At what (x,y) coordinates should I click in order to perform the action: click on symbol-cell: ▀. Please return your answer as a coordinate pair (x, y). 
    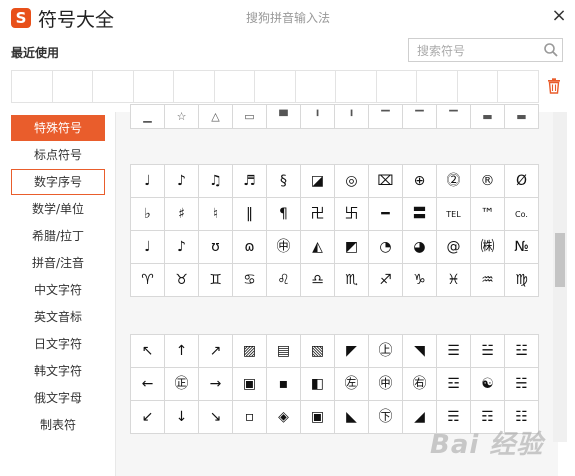
    Looking at the image, I should click on (284, 117).